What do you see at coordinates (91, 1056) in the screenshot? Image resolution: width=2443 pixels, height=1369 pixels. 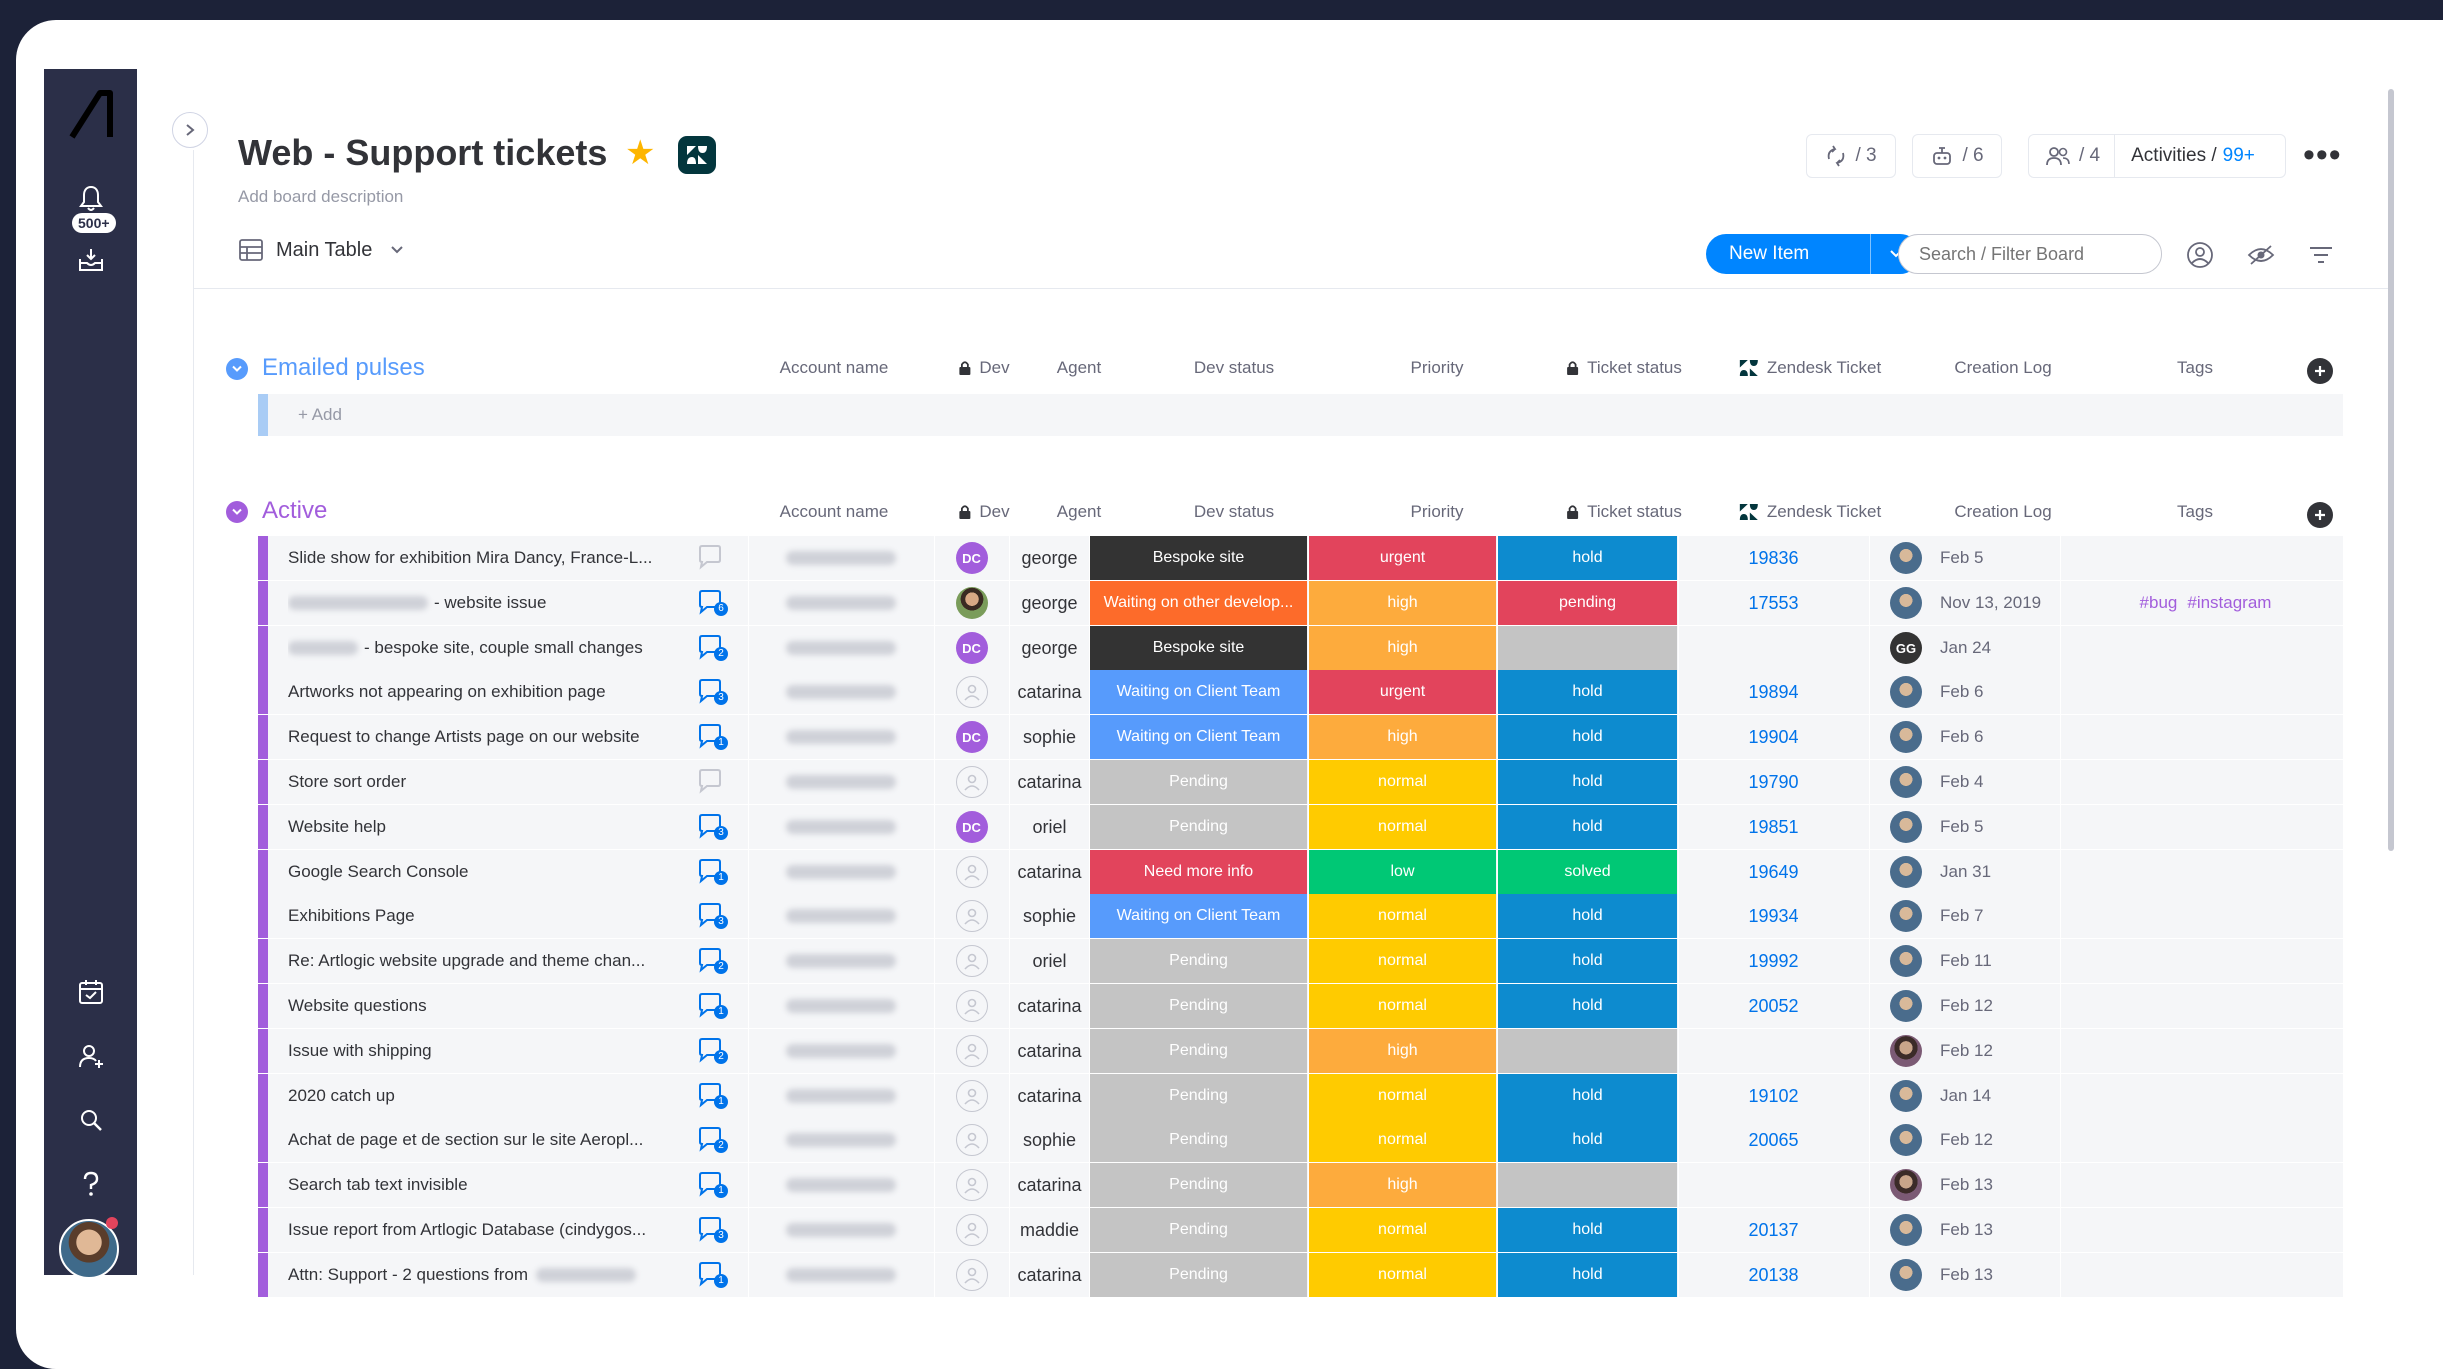 I see `invite-member-icon` at bounding box center [91, 1056].